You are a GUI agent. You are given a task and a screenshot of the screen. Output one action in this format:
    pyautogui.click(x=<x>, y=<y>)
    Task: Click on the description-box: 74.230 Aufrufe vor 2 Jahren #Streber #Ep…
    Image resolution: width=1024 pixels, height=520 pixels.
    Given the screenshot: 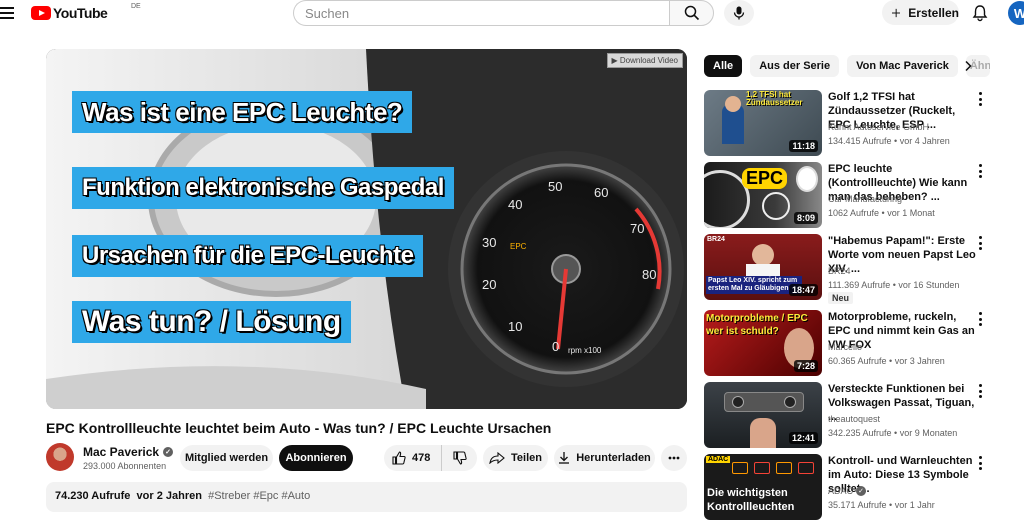 What is the action you would take?
    pyautogui.click(x=366, y=497)
    